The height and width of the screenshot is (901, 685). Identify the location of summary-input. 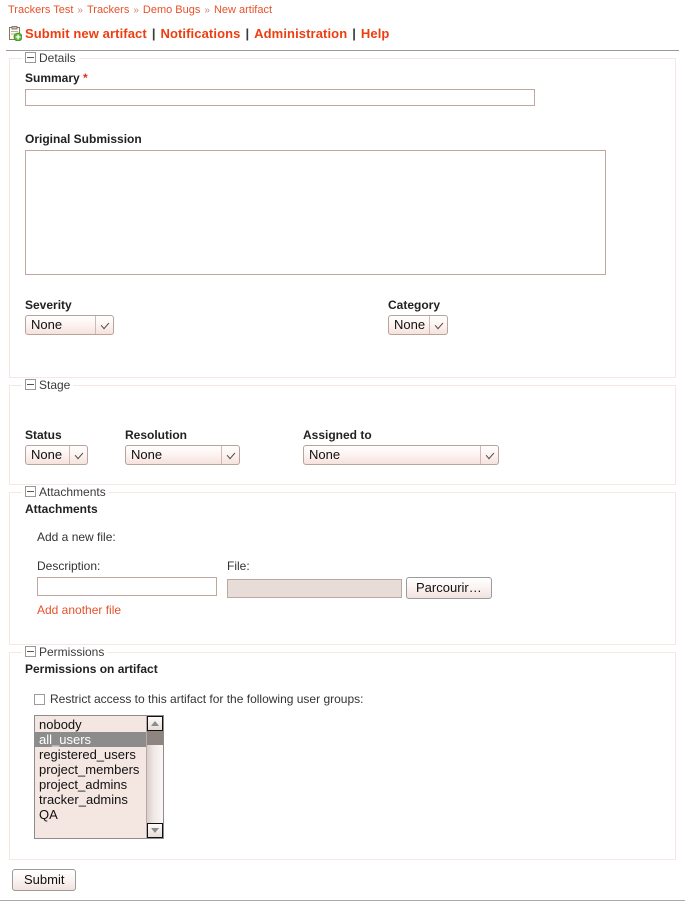
(280, 97).